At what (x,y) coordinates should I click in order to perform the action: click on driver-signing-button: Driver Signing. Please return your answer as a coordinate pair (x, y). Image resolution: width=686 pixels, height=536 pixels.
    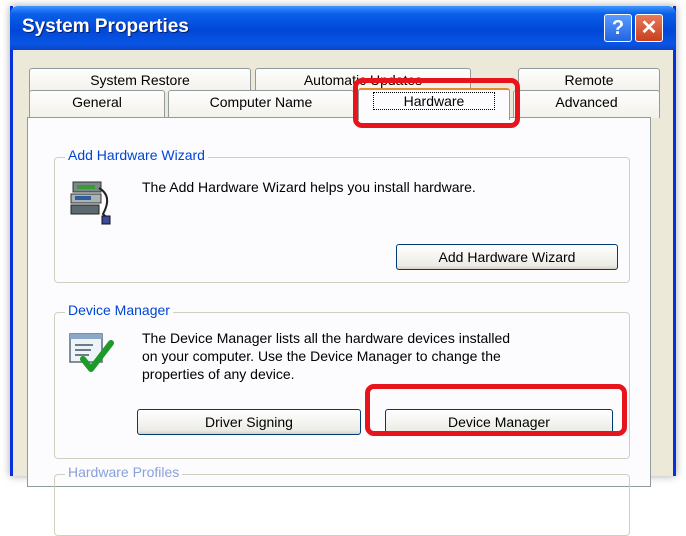
    Looking at the image, I should click on (249, 422).